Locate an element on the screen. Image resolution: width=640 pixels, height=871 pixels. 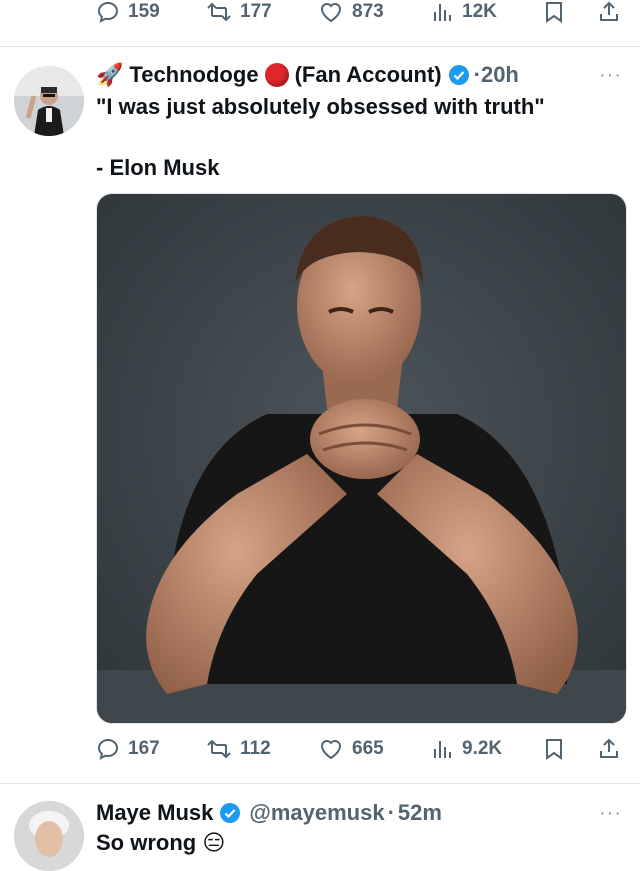
top-action-bar: 159 177 873 12K is located at coordinates (360, 13).